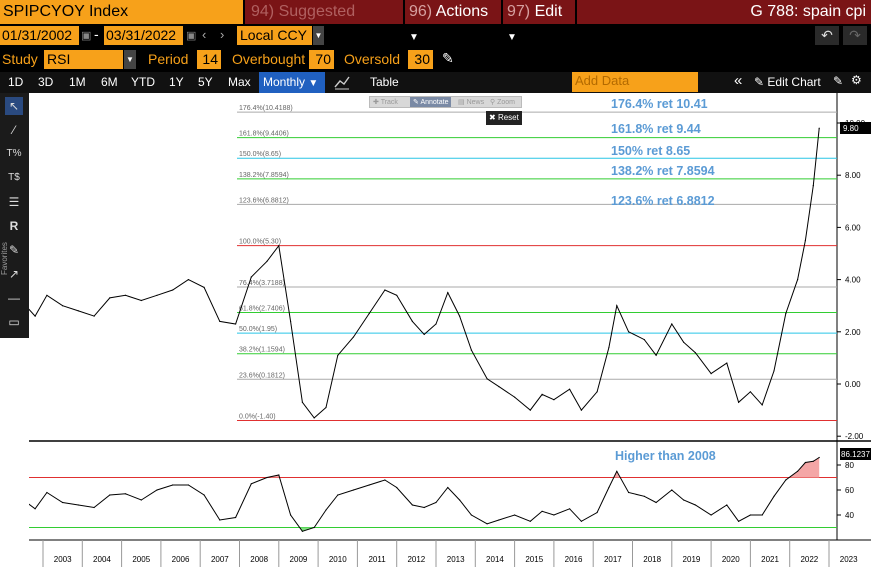 The width and height of the screenshot is (871, 567). What do you see at coordinates (14, 178) in the screenshot?
I see `dollar-measure-icon: T$` at bounding box center [14, 178].